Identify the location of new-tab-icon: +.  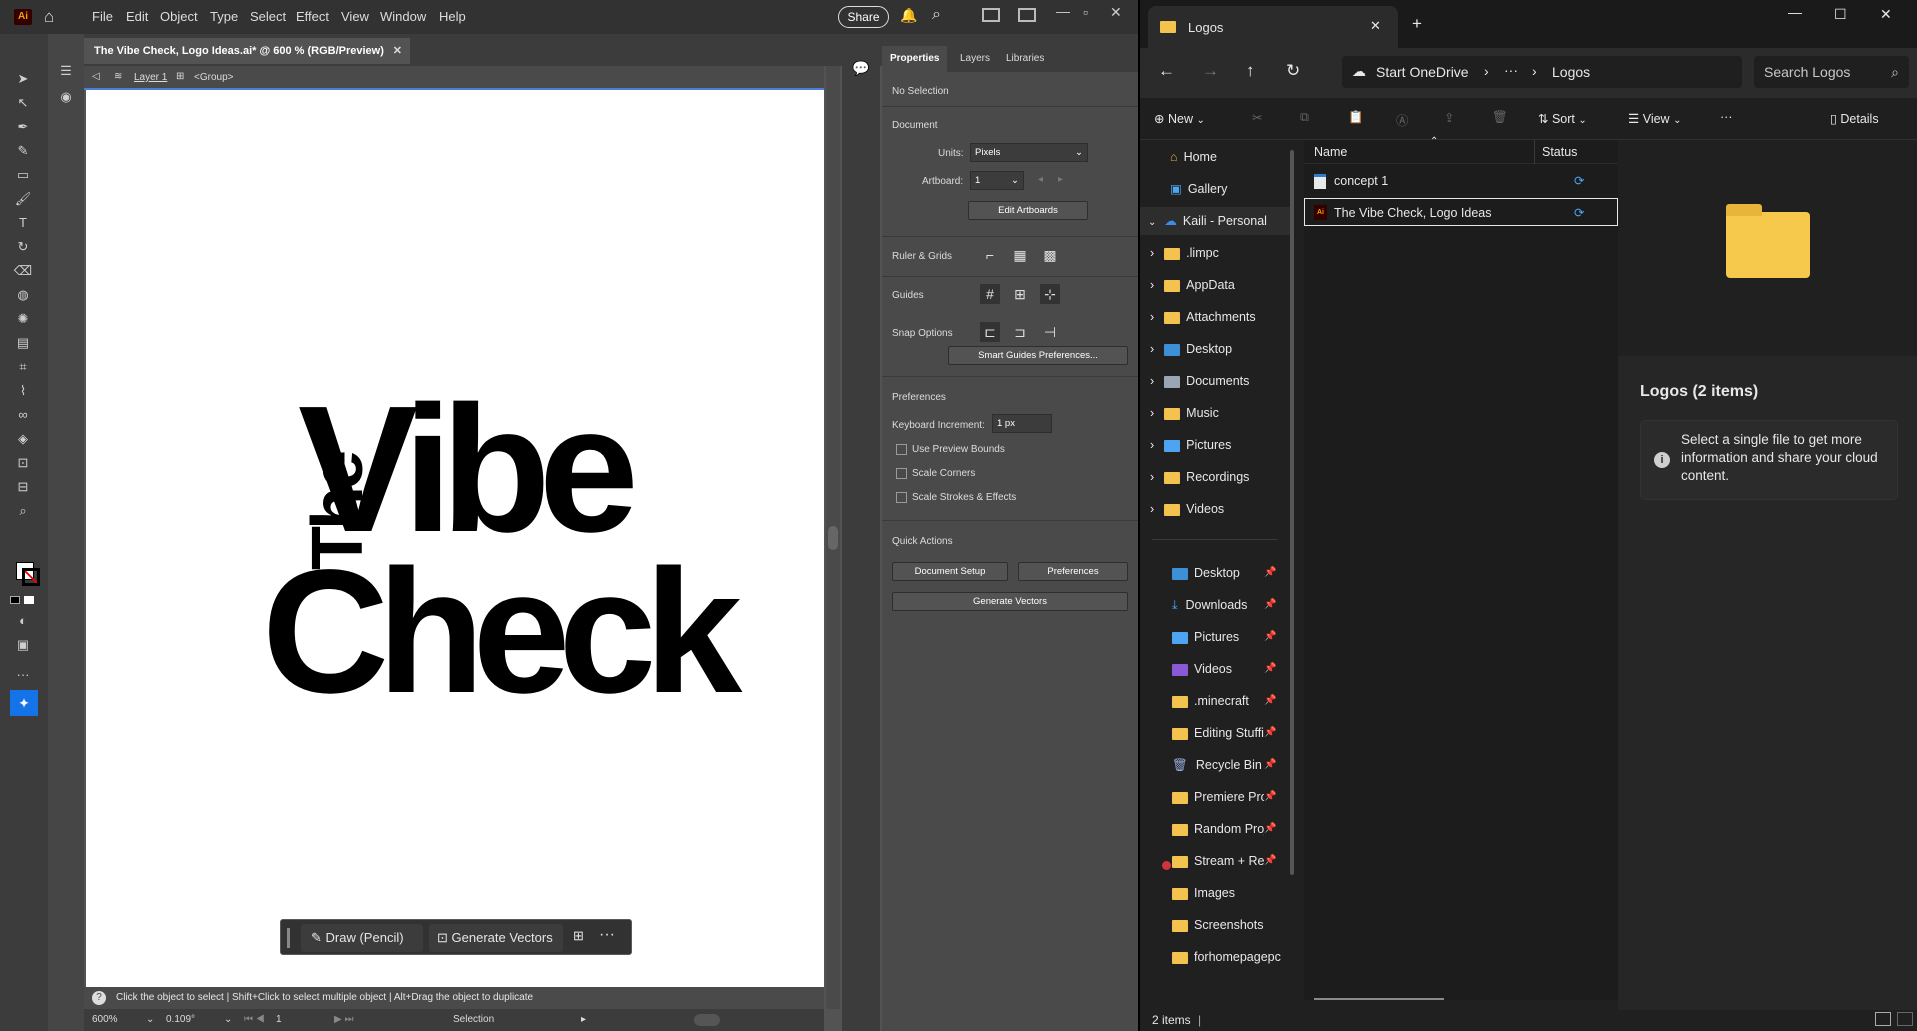
(1417, 24).